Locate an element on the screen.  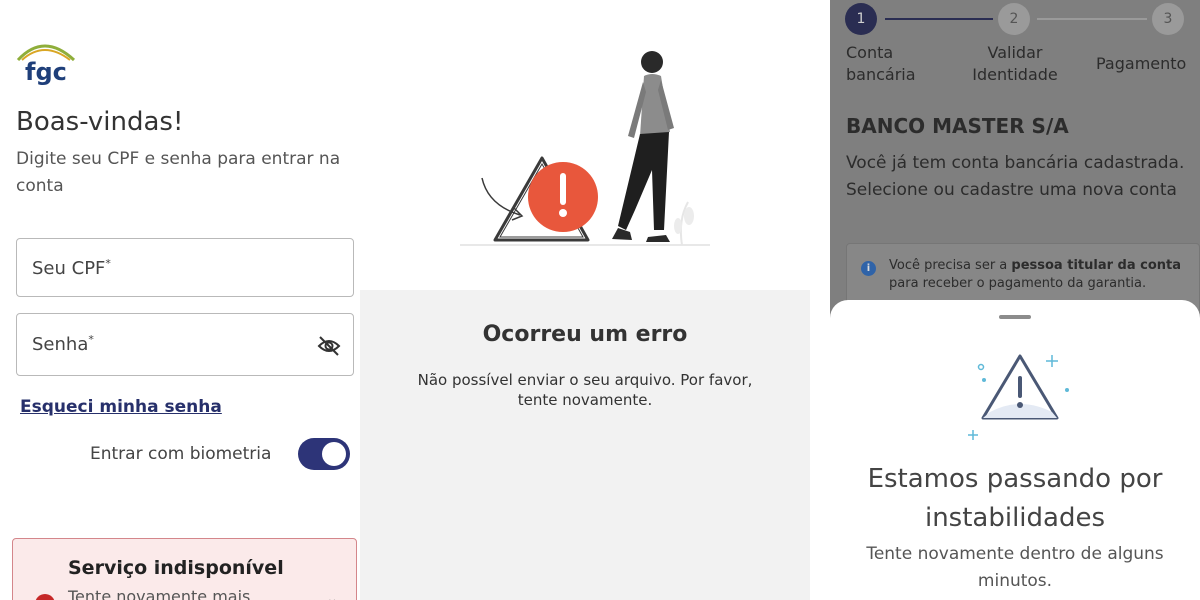
step-1-indicator: 1 is located at coordinates (861, 19).